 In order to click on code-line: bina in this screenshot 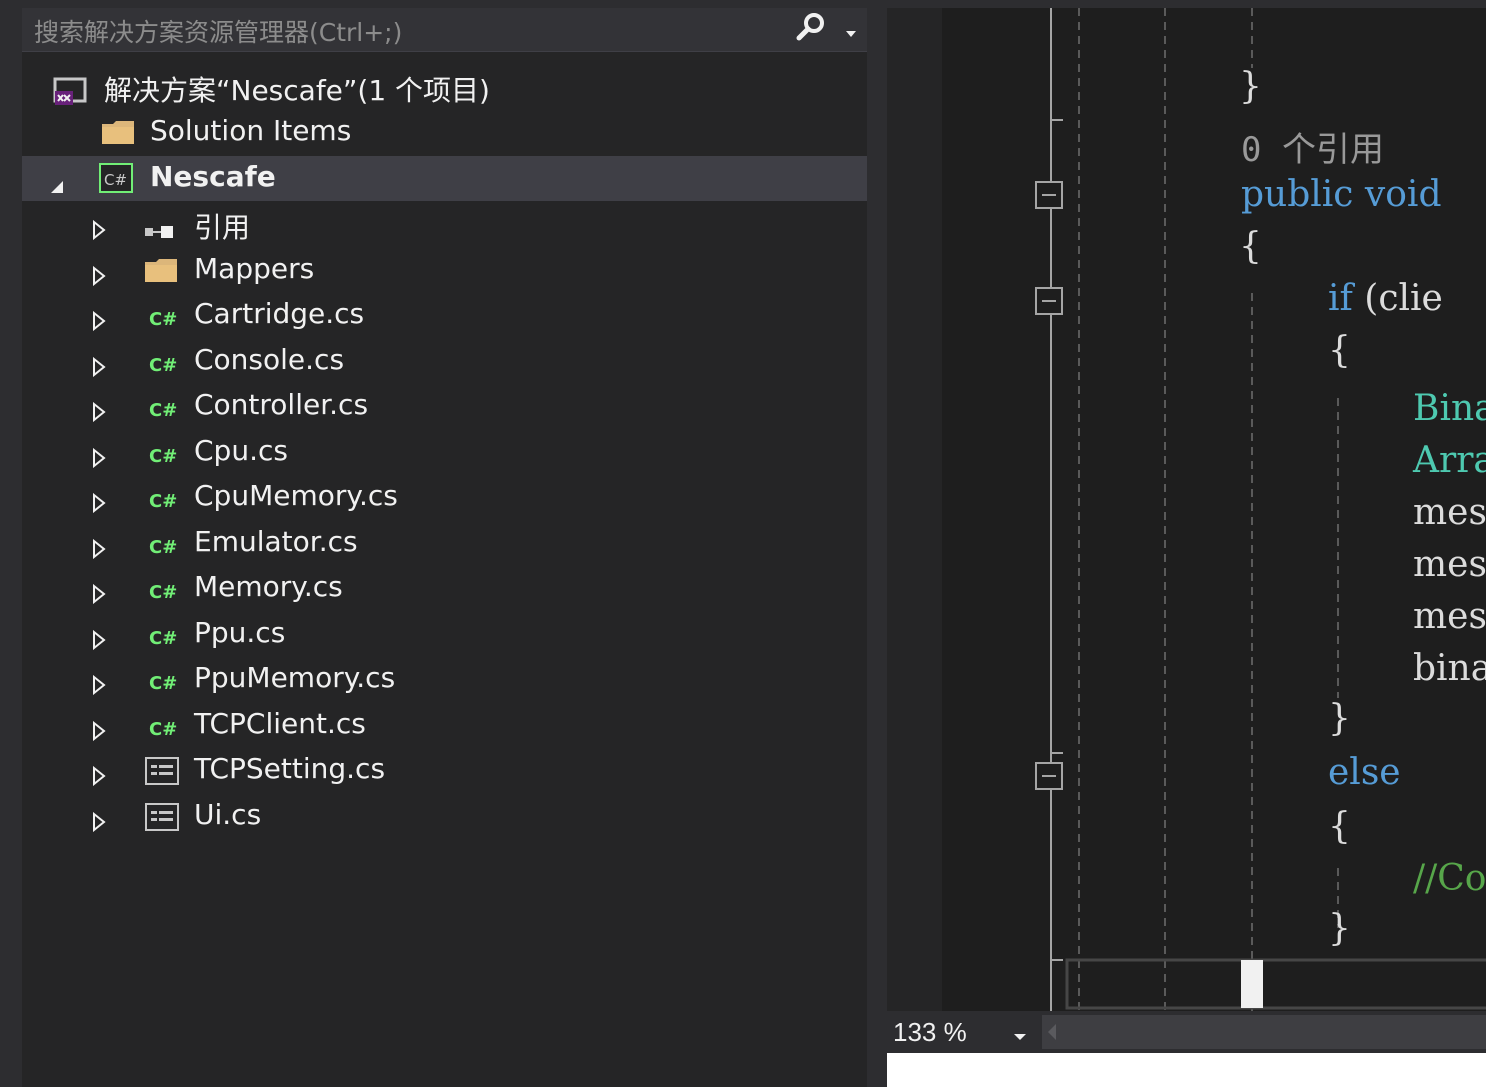, I will do `click(1449, 668)`.